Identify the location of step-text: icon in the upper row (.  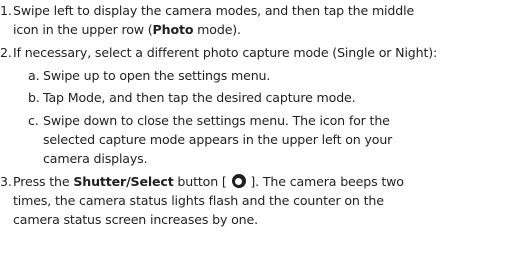
(83, 29).